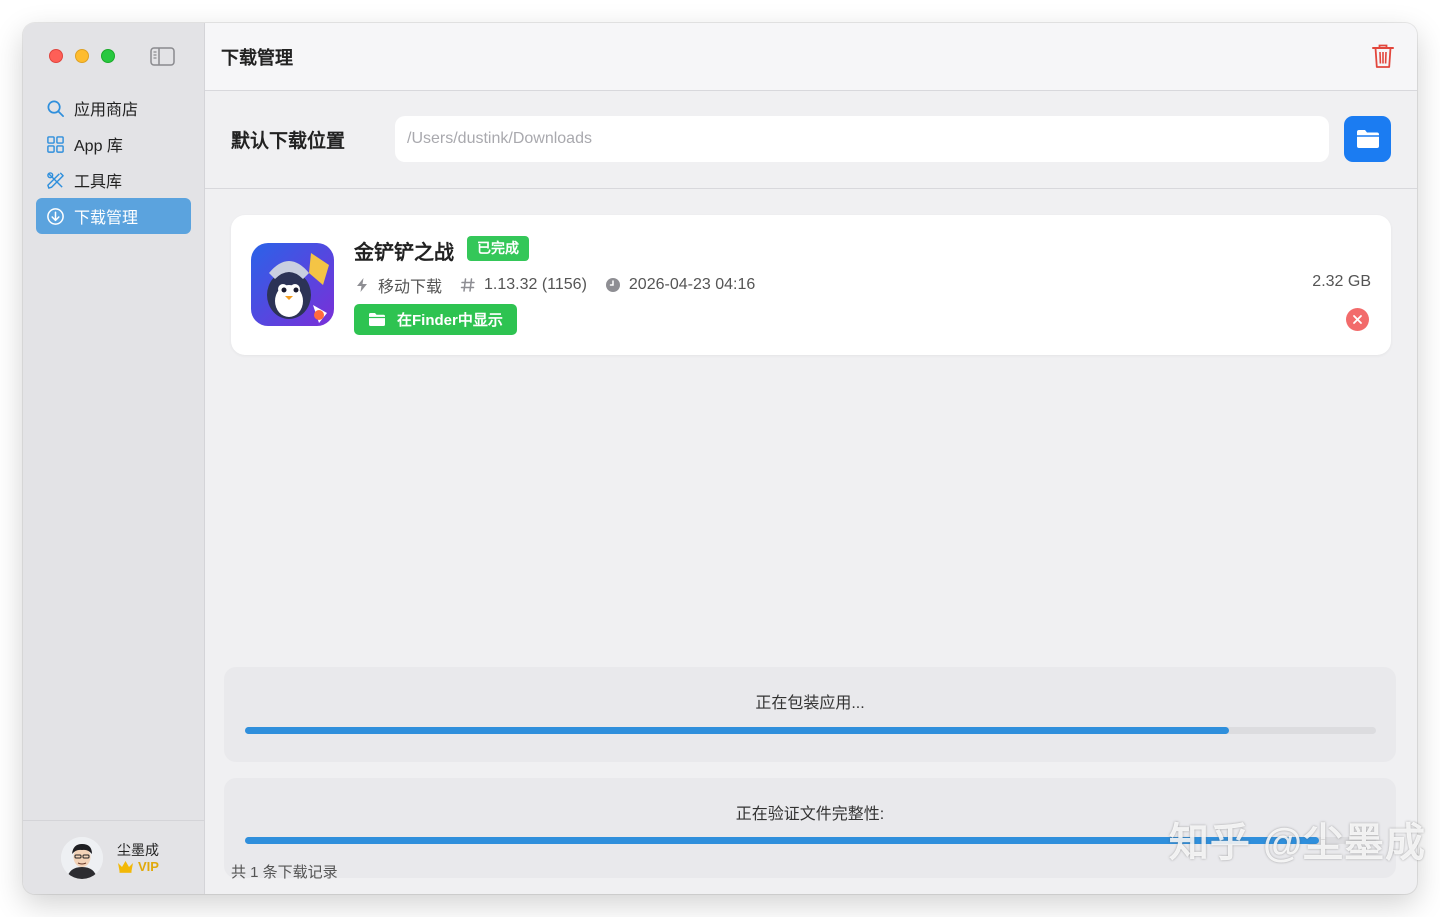 The height and width of the screenshot is (917, 1440). I want to click on download-datetime: 2026-04-23 04:16, so click(680, 285).